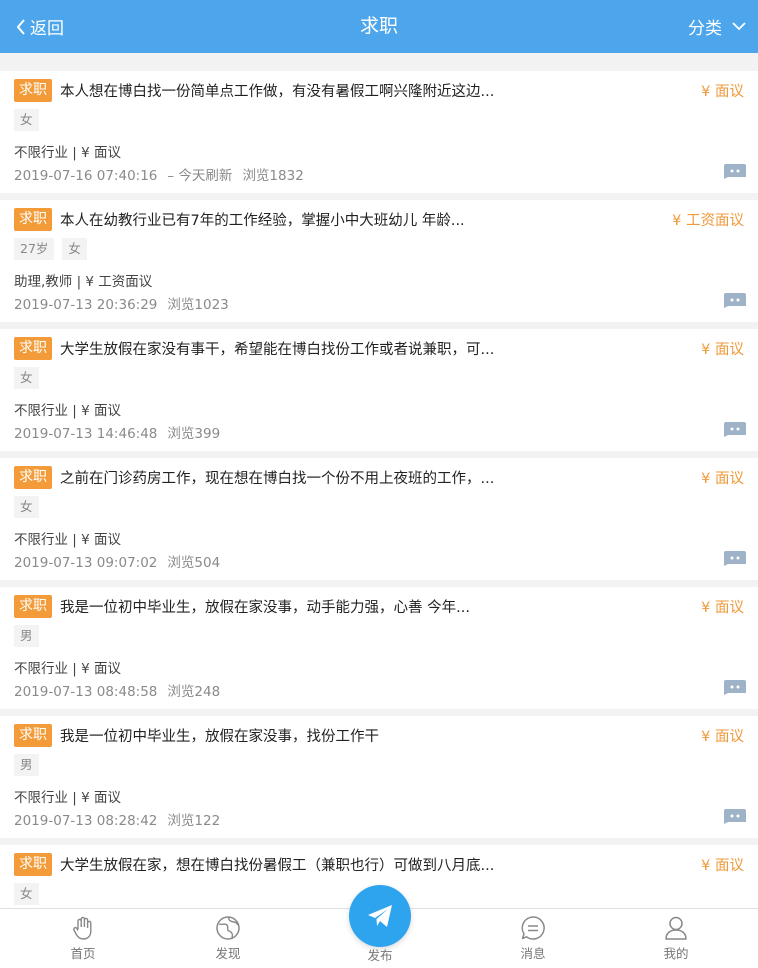  What do you see at coordinates (273, 176) in the screenshot?
I see `listing-views: 浏览1832` at bounding box center [273, 176].